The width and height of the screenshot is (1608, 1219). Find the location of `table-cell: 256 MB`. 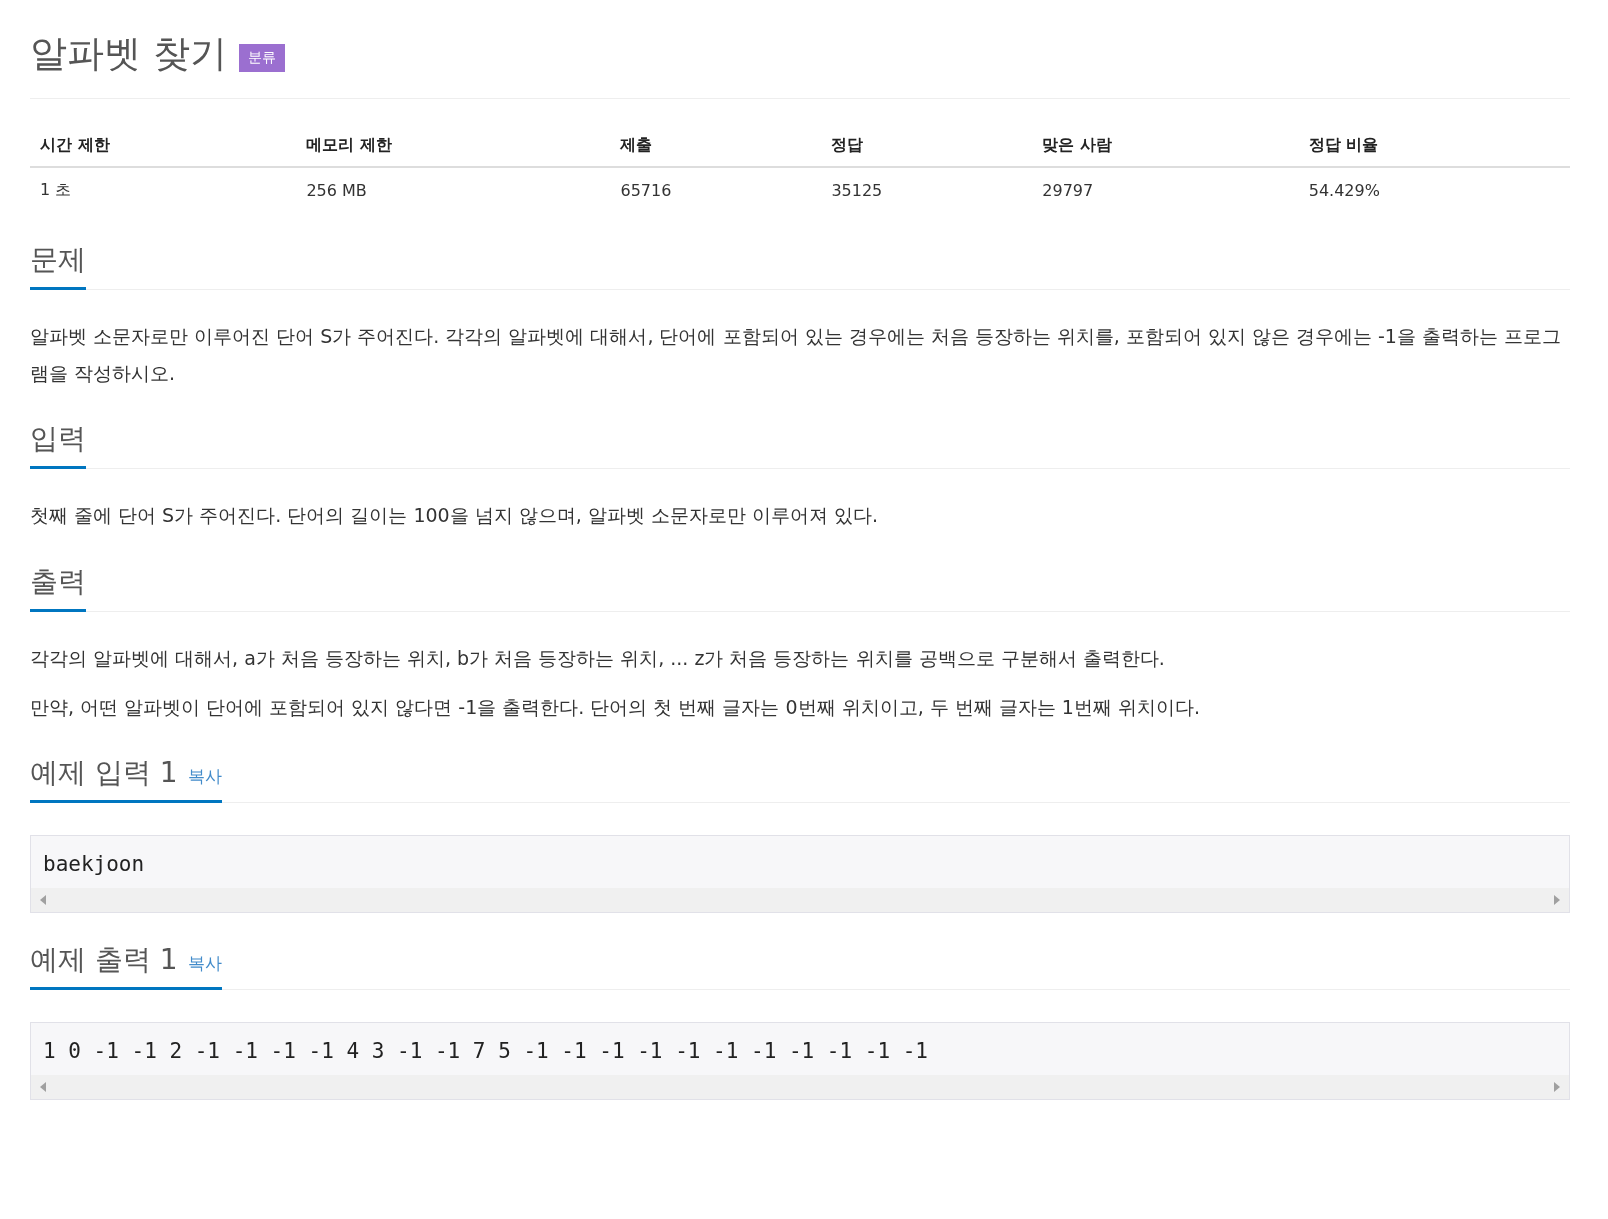

table-cell: 256 MB is located at coordinates (453, 190).